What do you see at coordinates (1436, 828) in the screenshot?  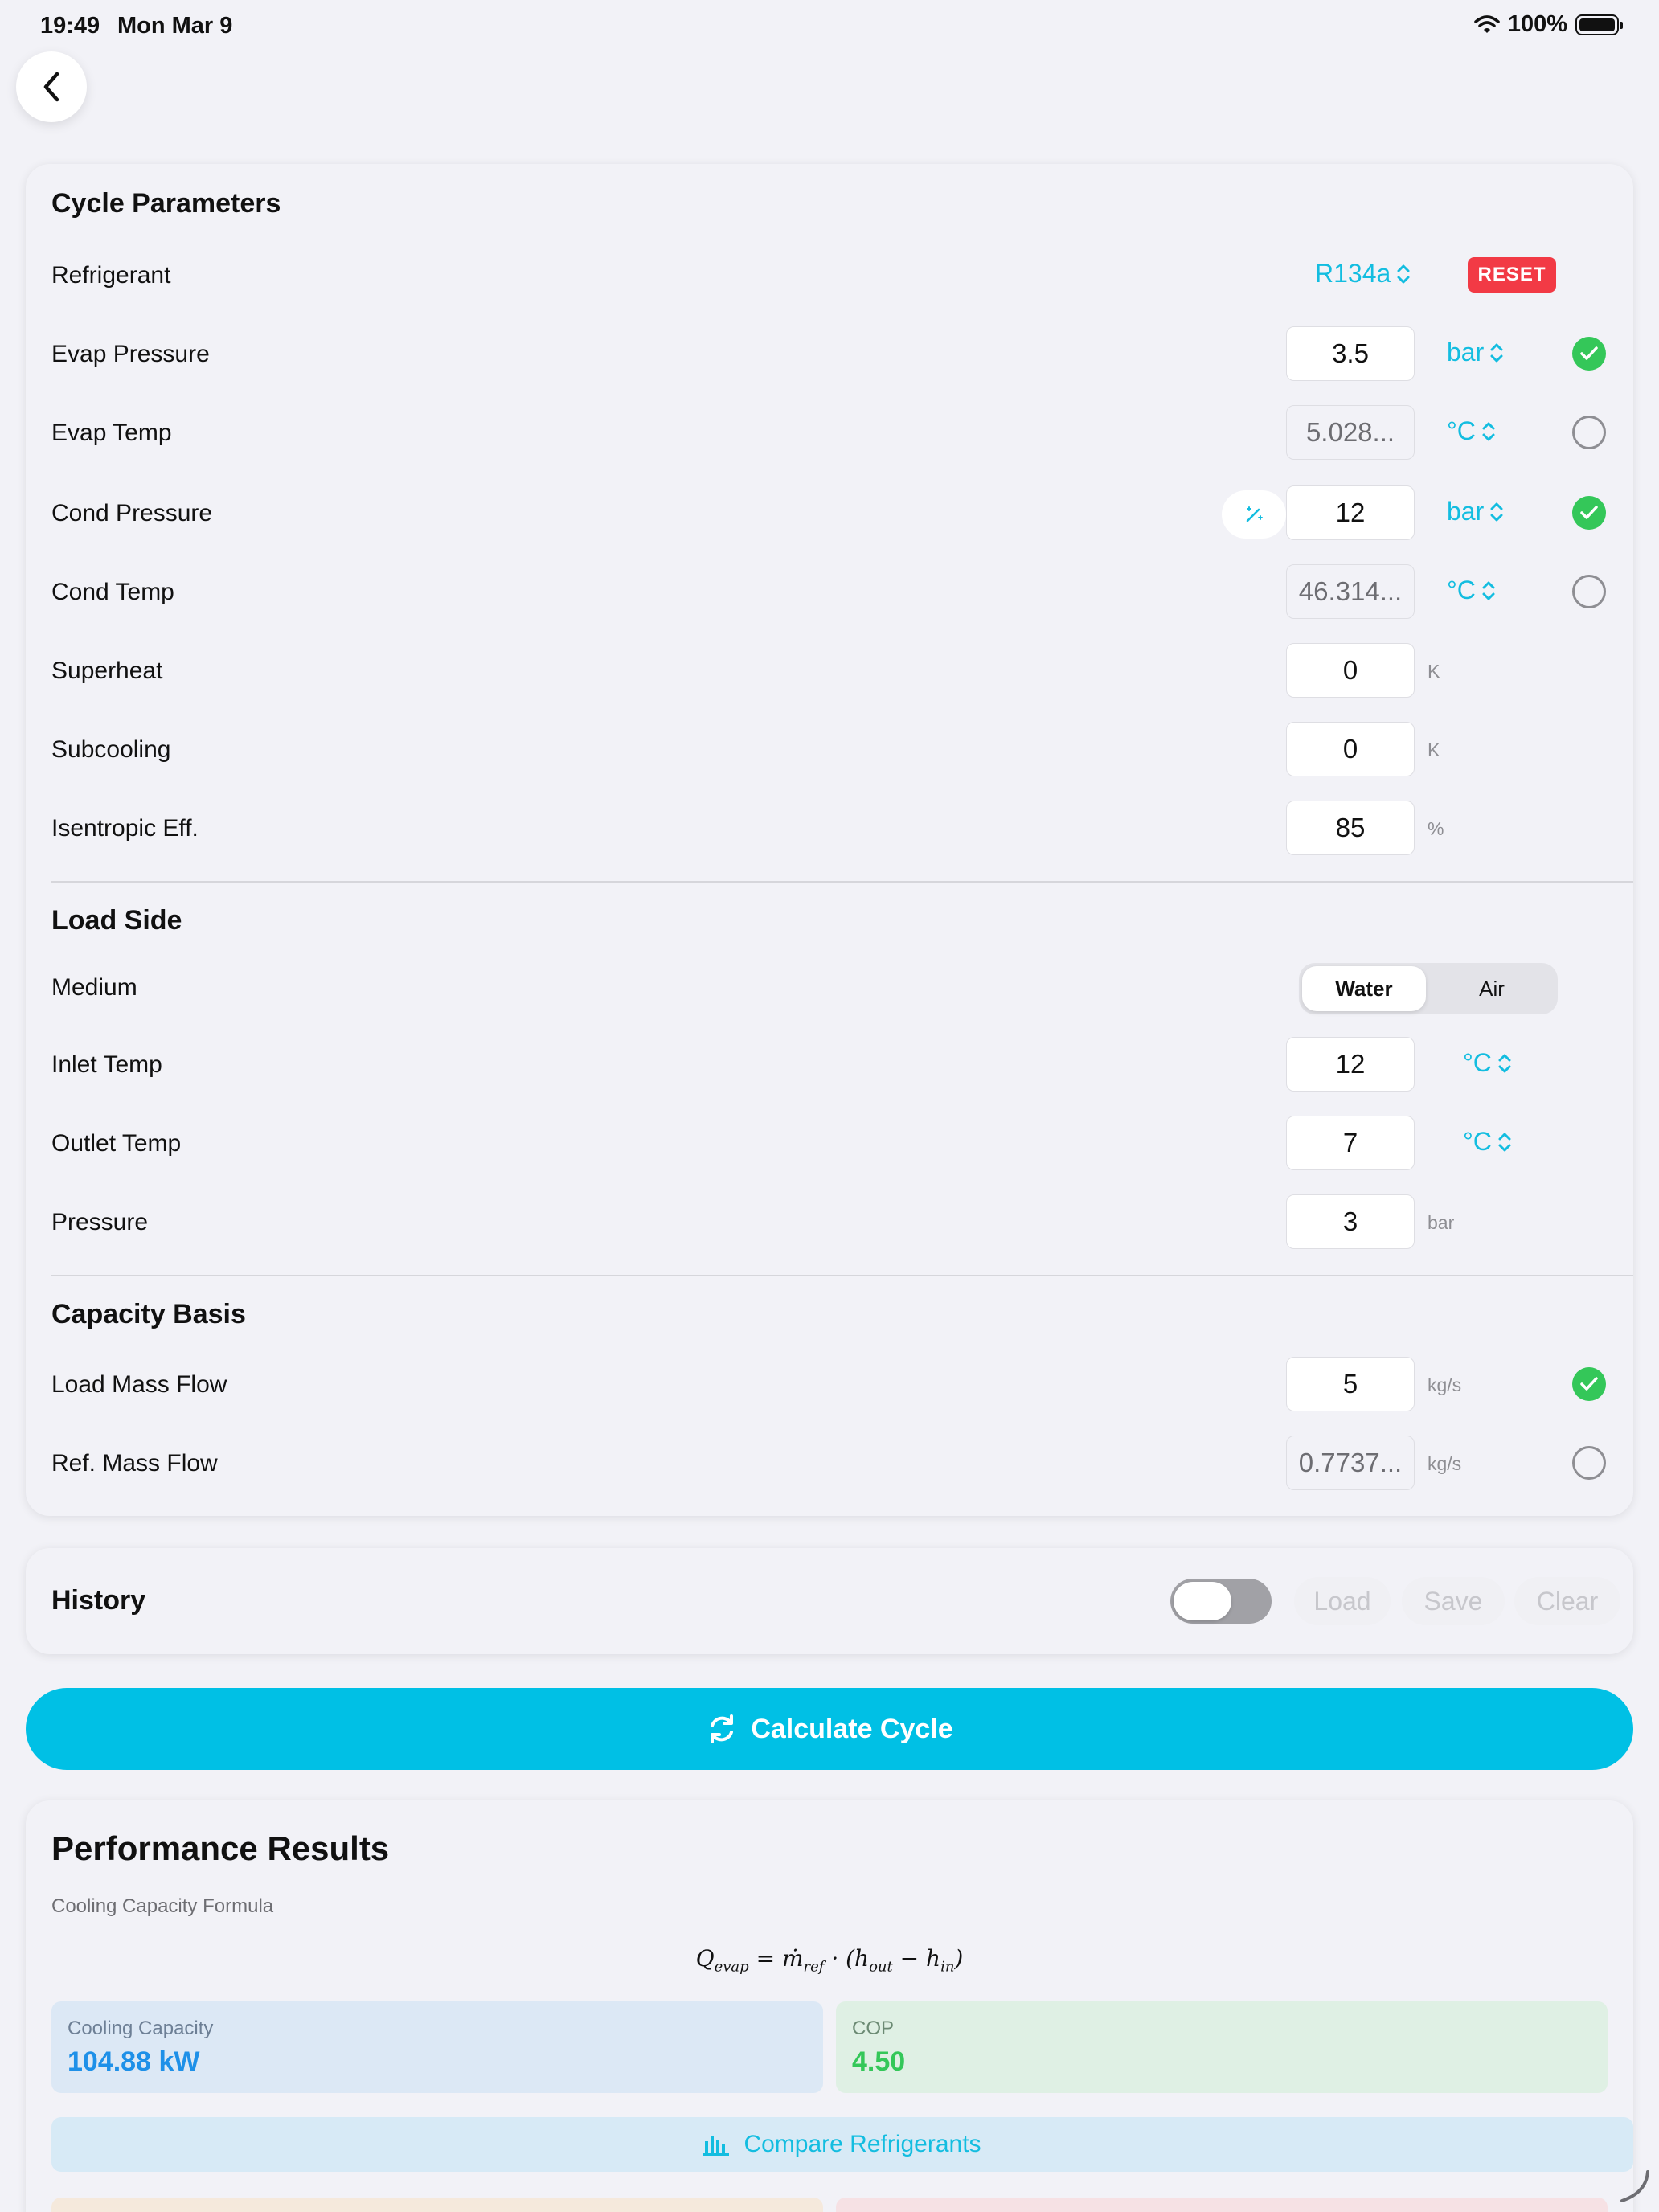 I see `isentropic-unit: %` at bounding box center [1436, 828].